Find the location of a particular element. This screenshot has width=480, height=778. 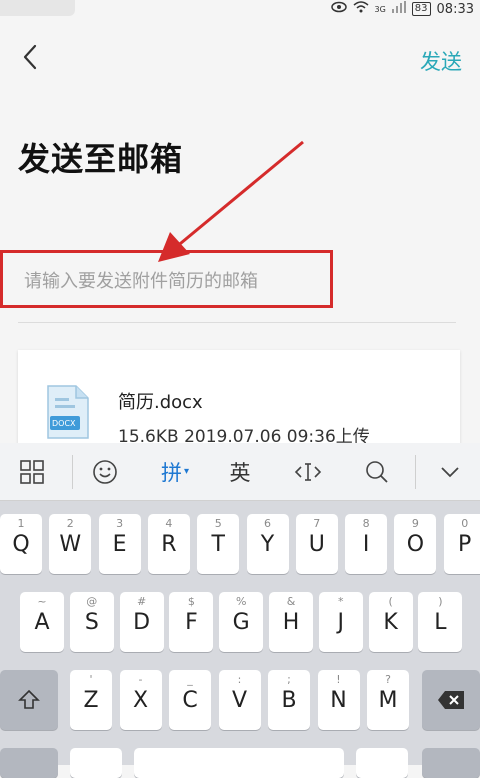

key-g: % G is located at coordinates (241, 622).